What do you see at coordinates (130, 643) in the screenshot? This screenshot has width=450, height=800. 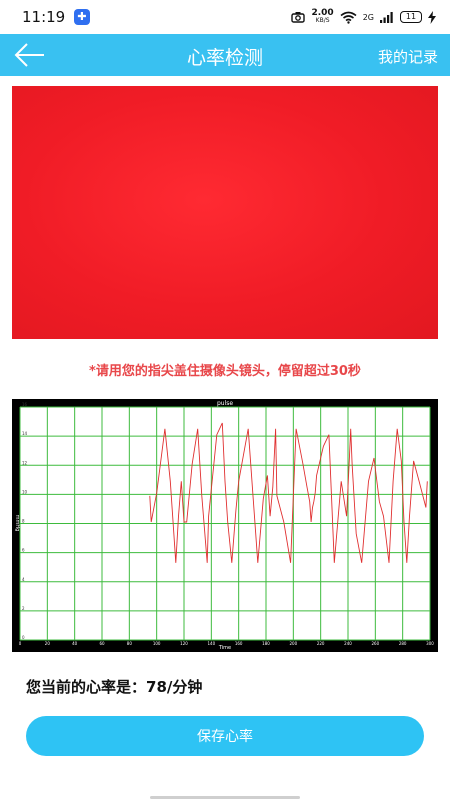 I see `x-tick-label: 80` at bounding box center [130, 643].